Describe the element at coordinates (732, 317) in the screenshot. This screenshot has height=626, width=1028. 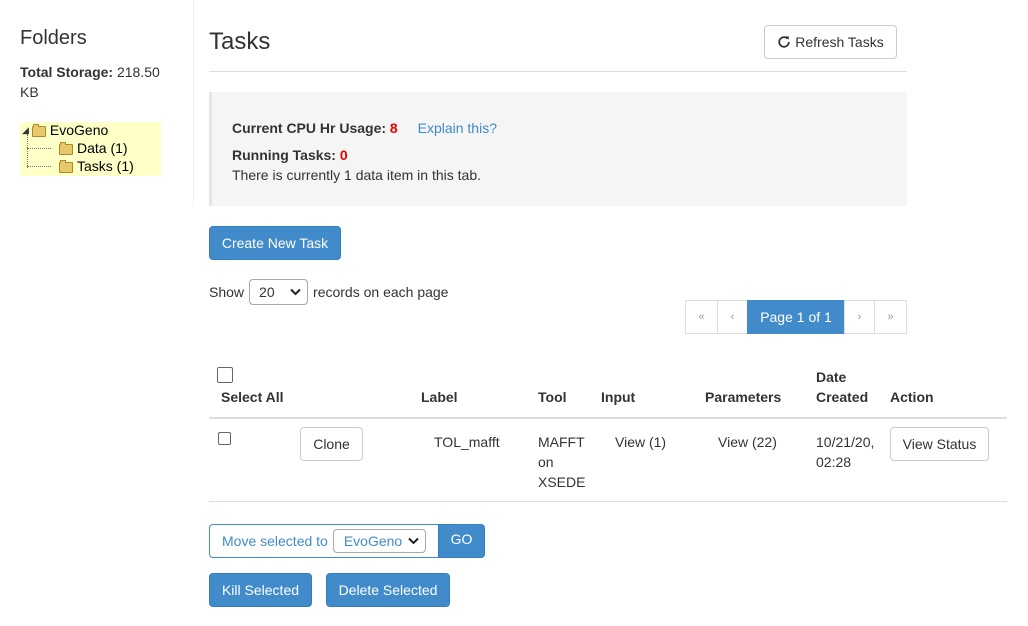
I see `prev-page-button: ‹` at that location.